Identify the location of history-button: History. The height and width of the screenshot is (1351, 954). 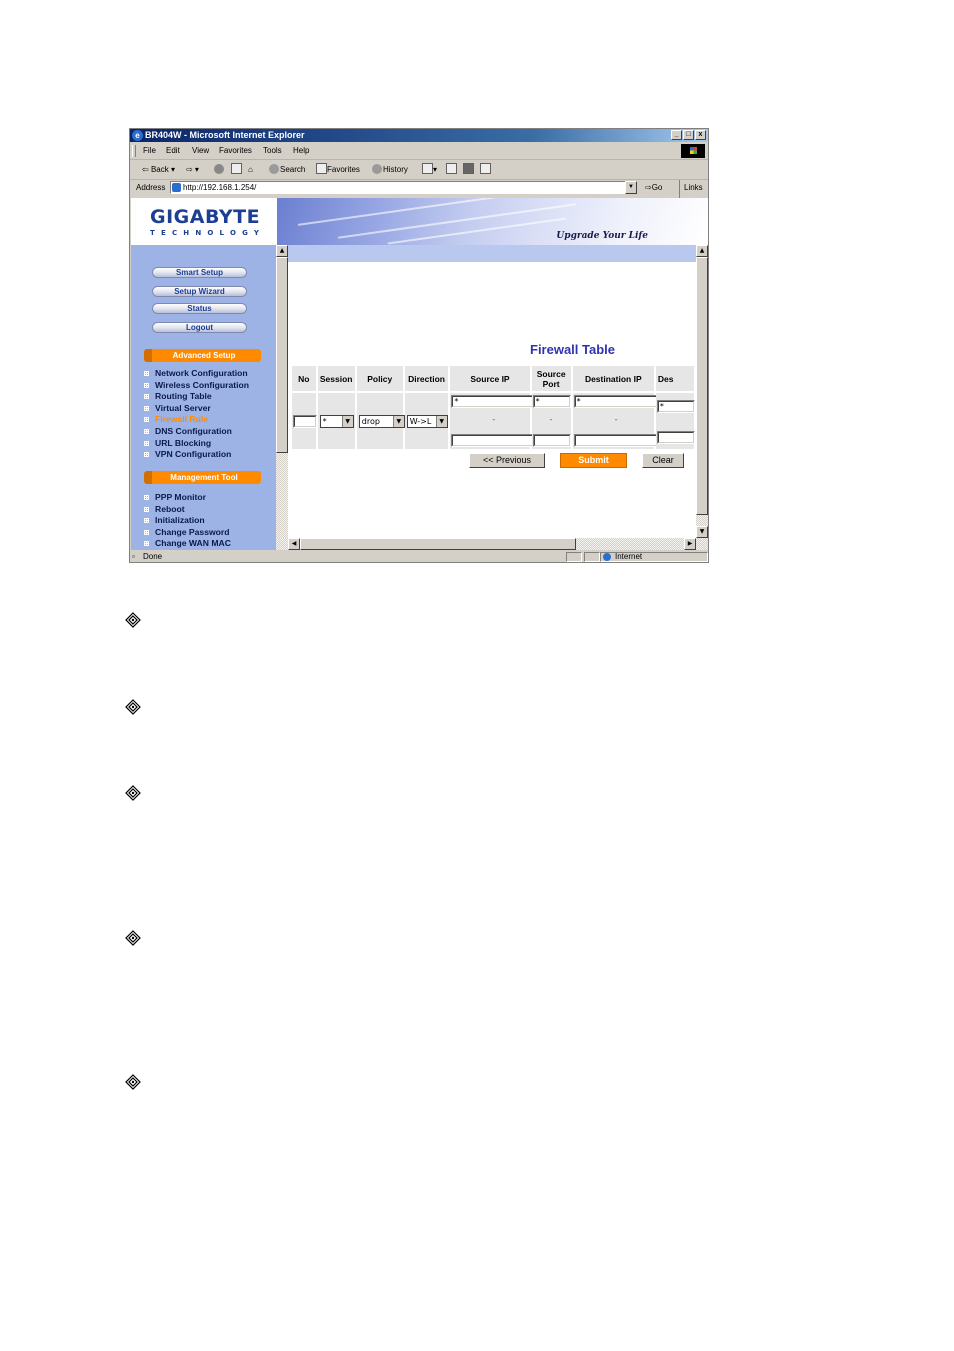
(390, 169).